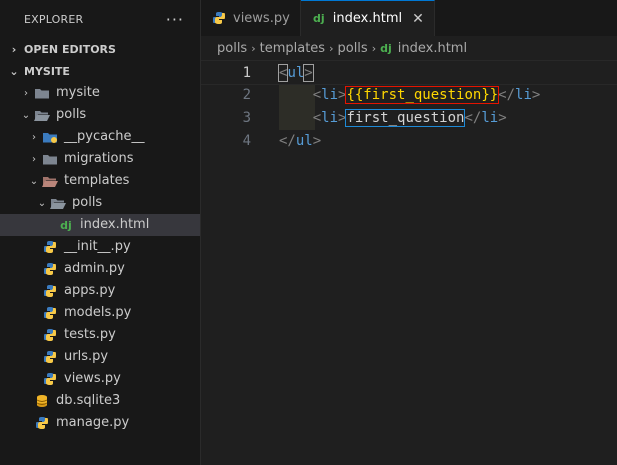 The width and height of the screenshot is (617, 465). Describe the element at coordinates (246, 140) in the screenshot. I see `line-number: 4` at that location.